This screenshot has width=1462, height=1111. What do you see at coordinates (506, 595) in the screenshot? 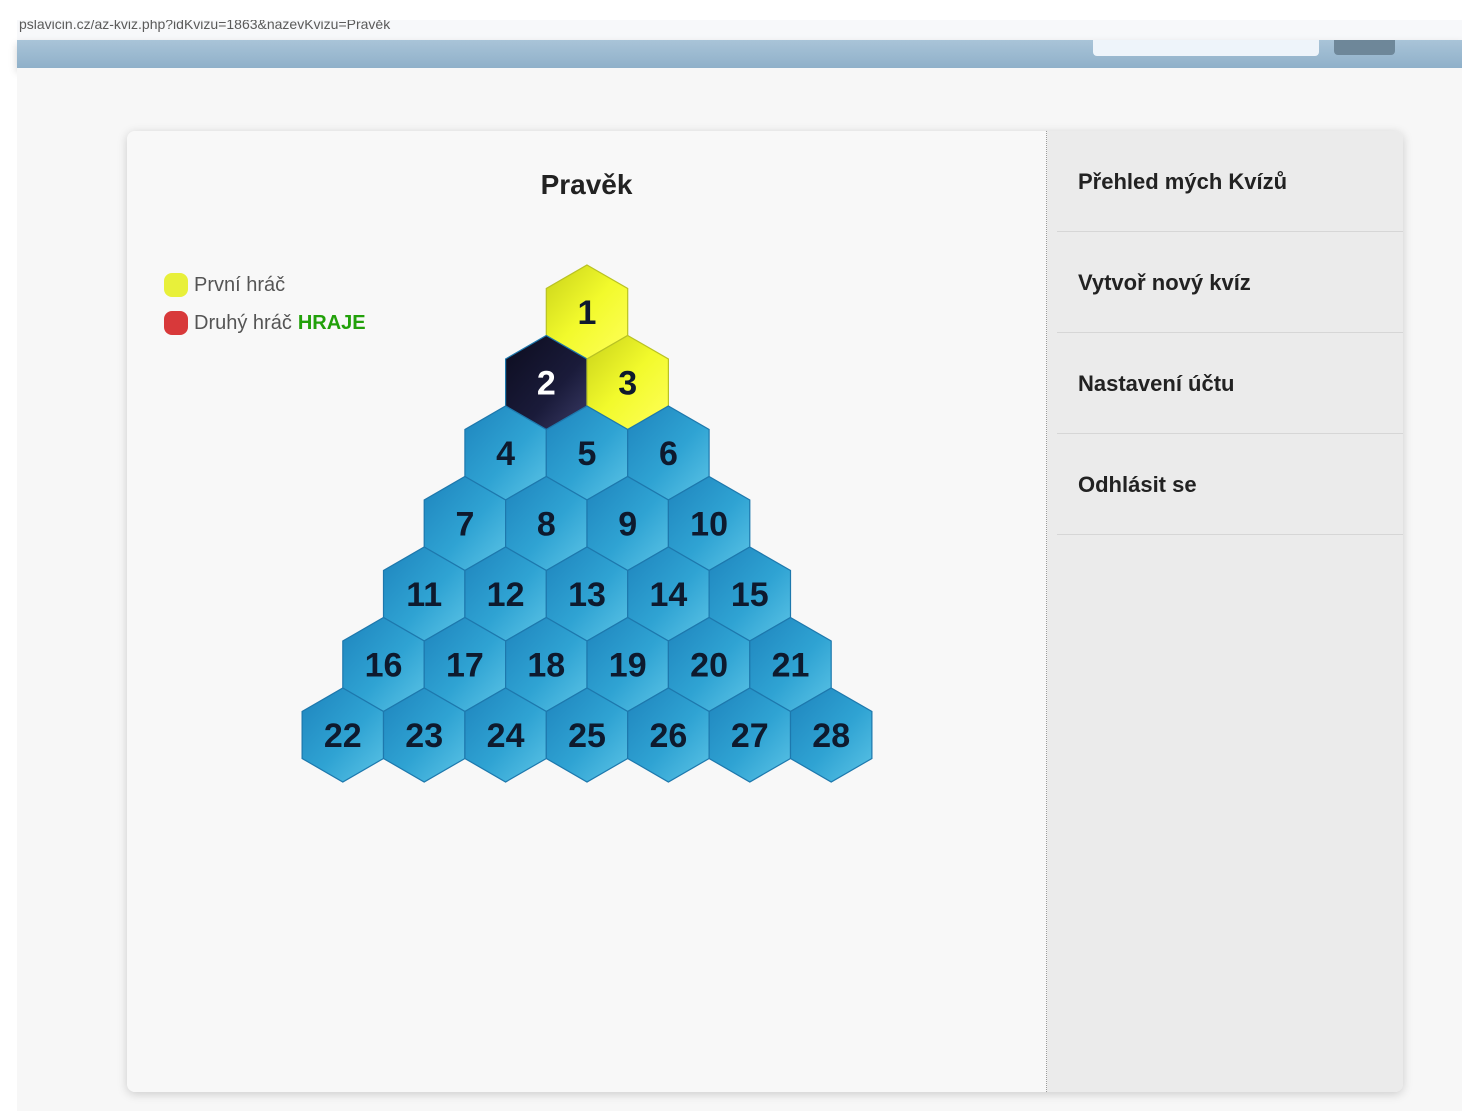
I see `hex-cell-number: 12` at bounding box center [506, 595].